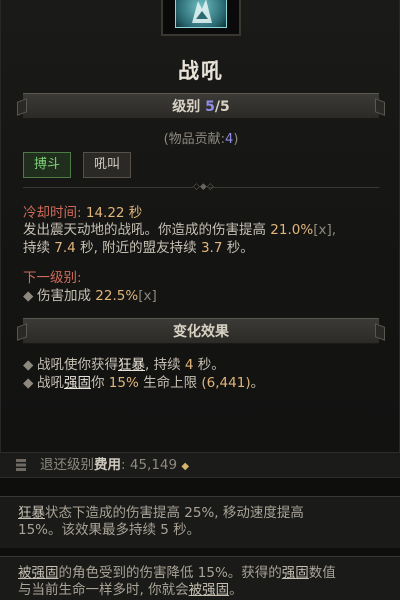 This screenshot has height=600, width=400. What do you see at coordinates (138, 248) in the screenshot?
I see `desc-text: 秒, 附近的盟友持续` at bounding box center [138, 248].